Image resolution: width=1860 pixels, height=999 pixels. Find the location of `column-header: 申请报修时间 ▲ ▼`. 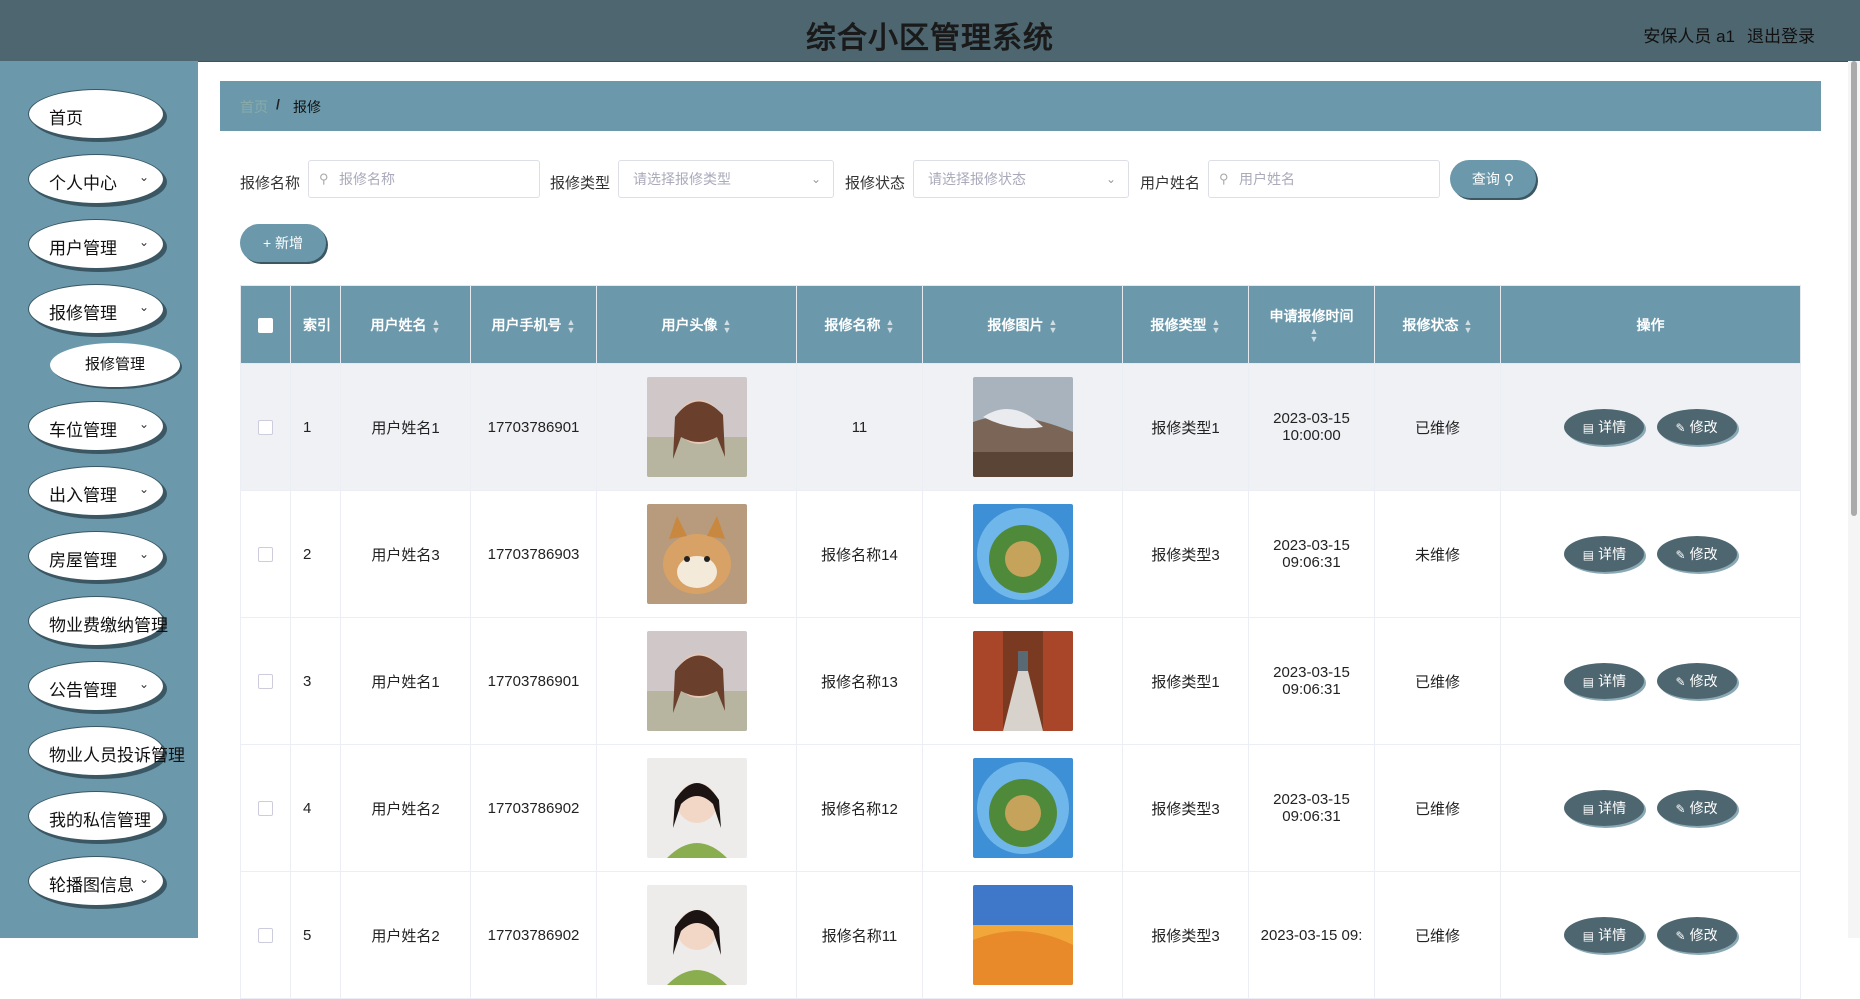

column-header: 申请报修时间 ▲ ▼ is located at coordinates (1311, 324).